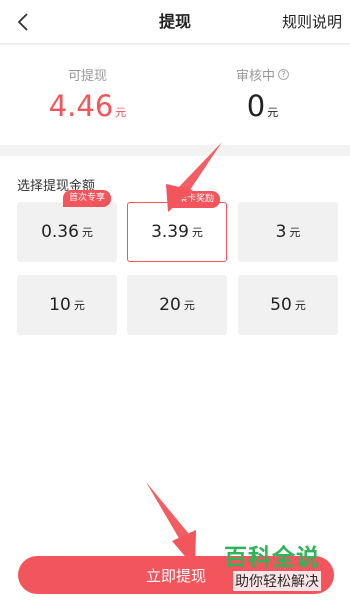  What do you see at coordinates (60, 305) in the screenshot?
I see `amount-value: 10` at bounding box center [60, 305].